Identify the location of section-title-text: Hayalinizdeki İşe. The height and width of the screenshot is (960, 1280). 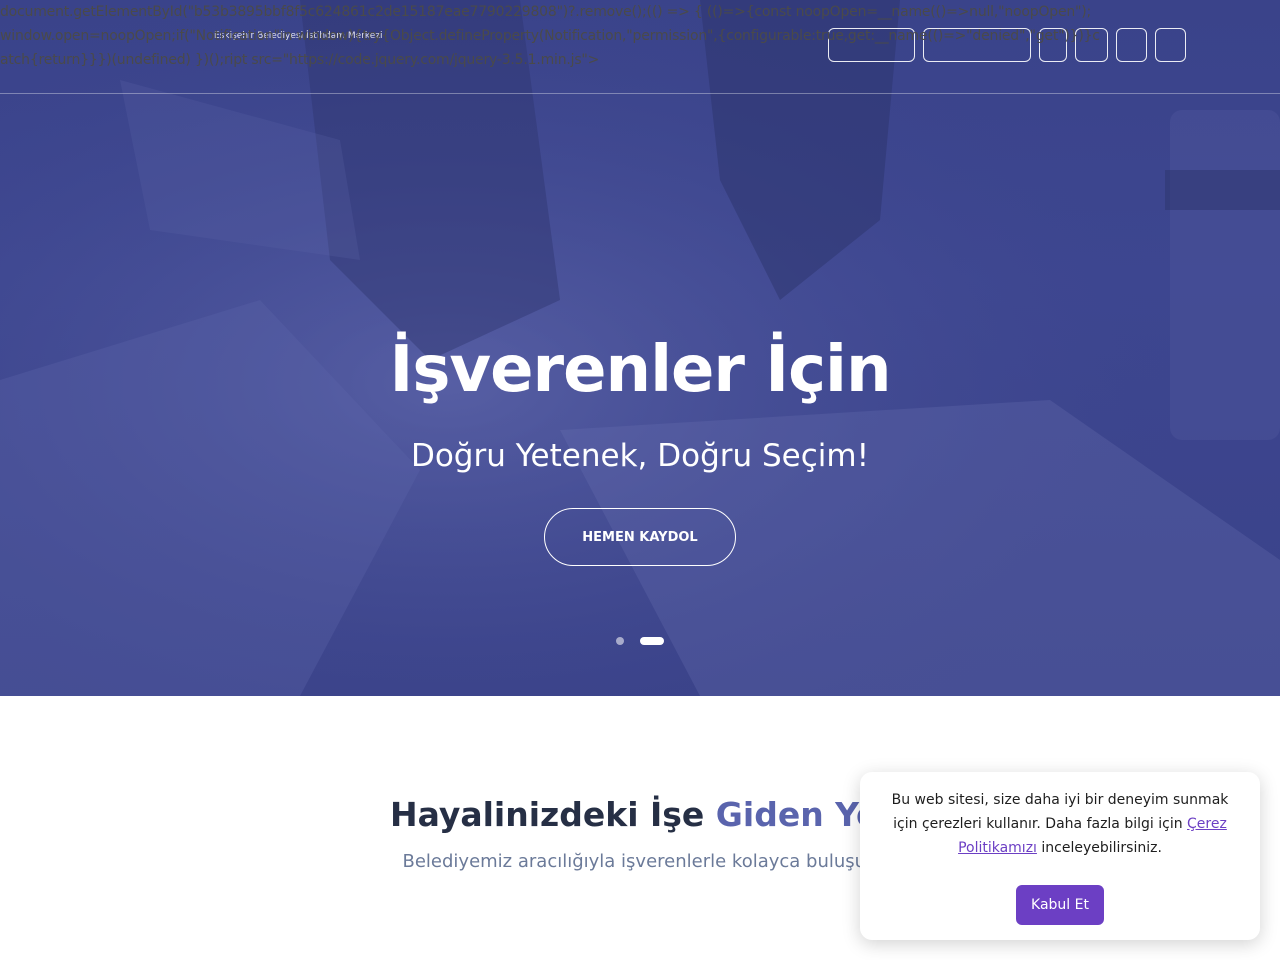
(552, 814).